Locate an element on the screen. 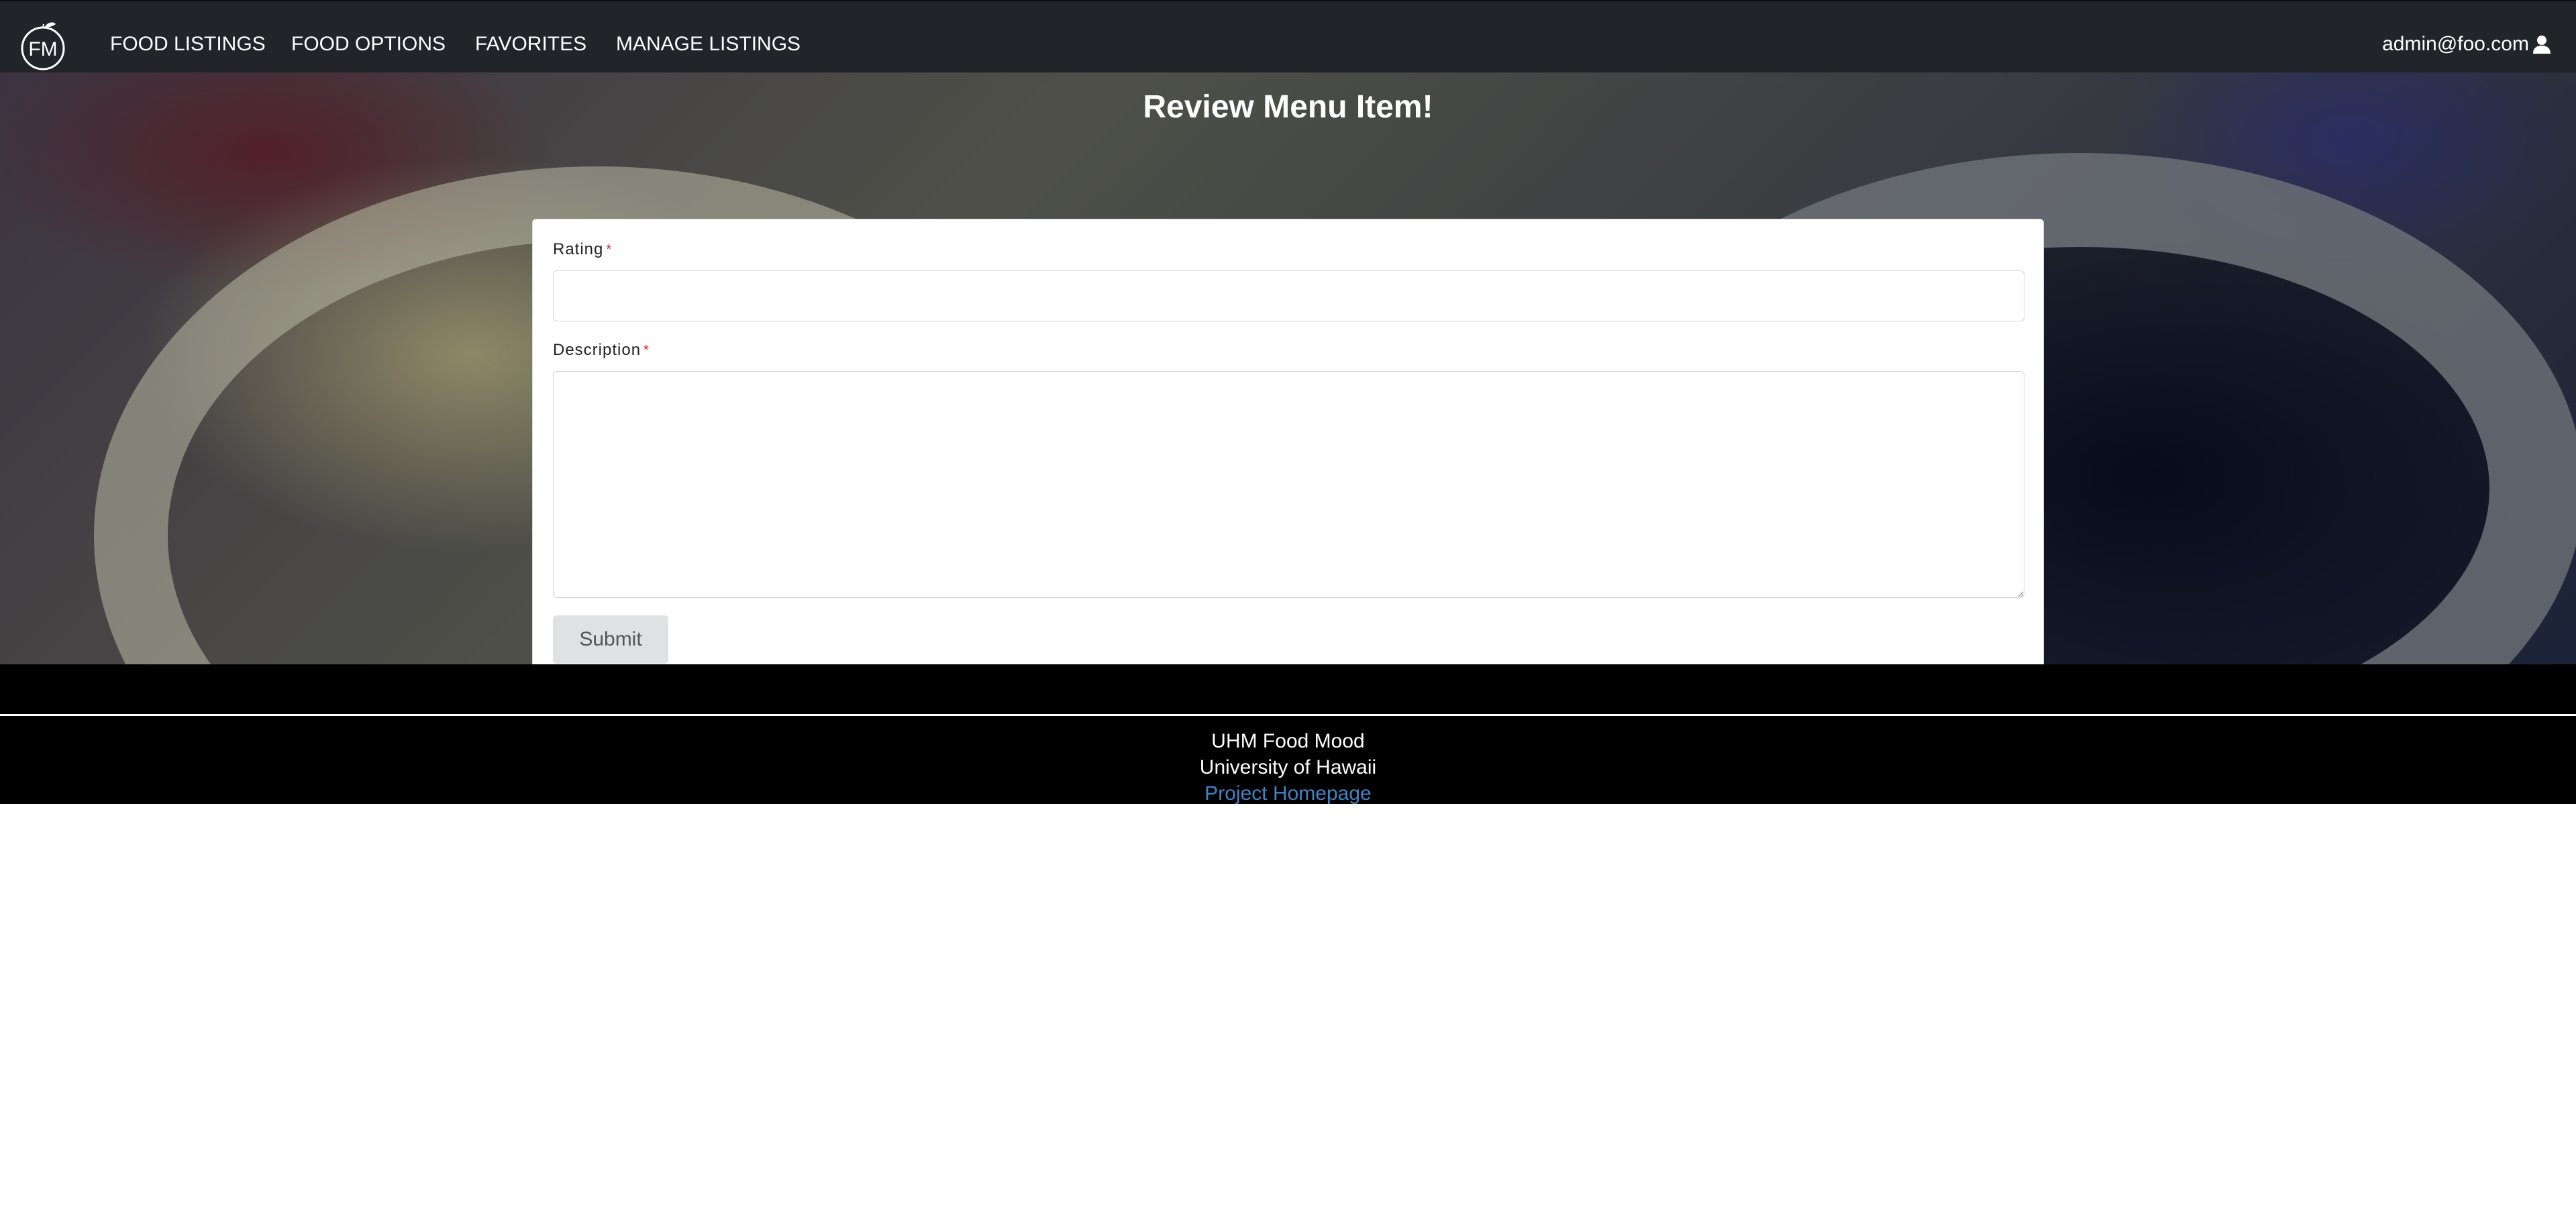 The width and height of the screenshot is (2576, 1228). user-menu: admin@foo.com is located at coordinates (2467, 44).